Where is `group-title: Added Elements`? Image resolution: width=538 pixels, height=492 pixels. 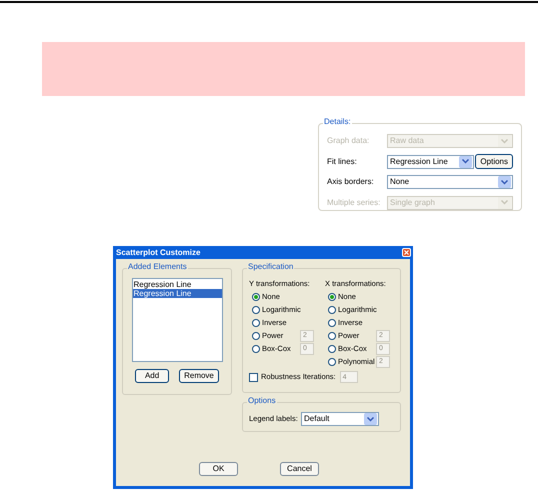
group-title: Added Elements is located at coordinates (157, 267).